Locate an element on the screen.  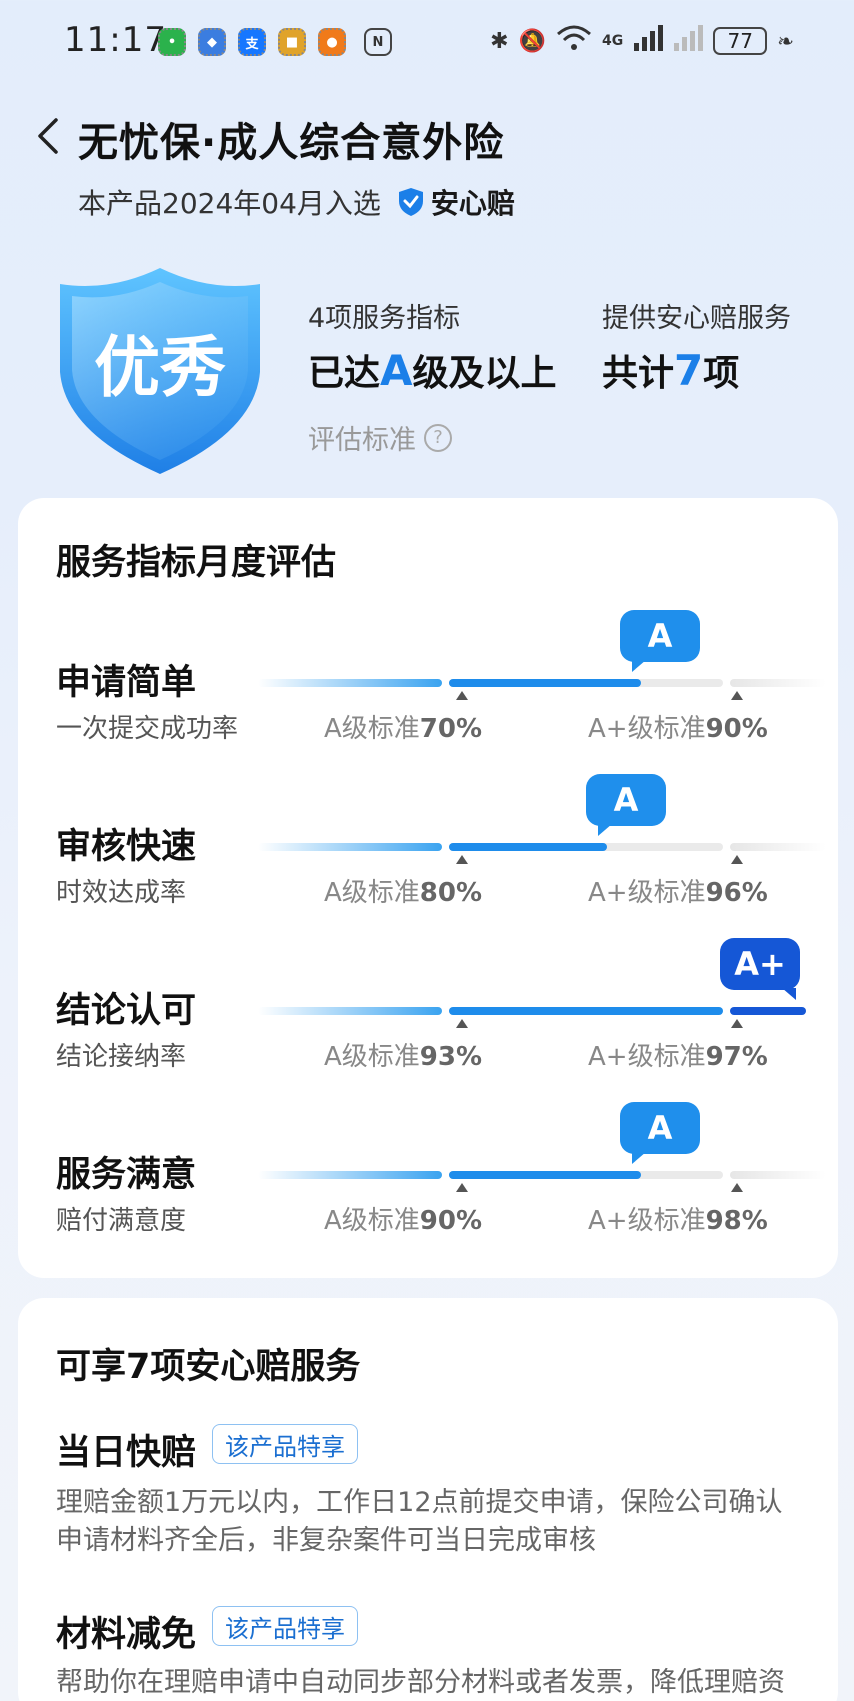
meituan-icon: ■ is located at coordinates (292, 42).